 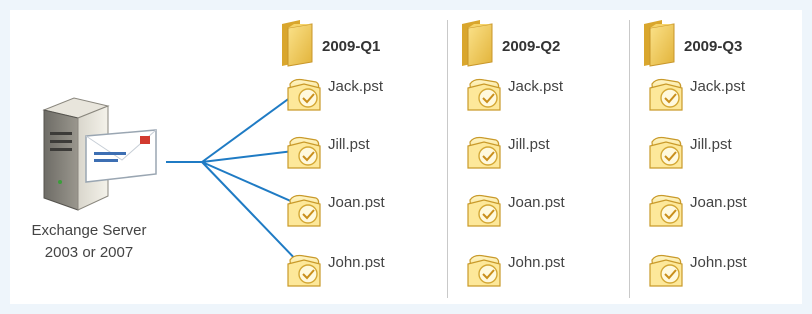 I want to click on folder-header: 2009-Q3, so click(x=726, y=43).